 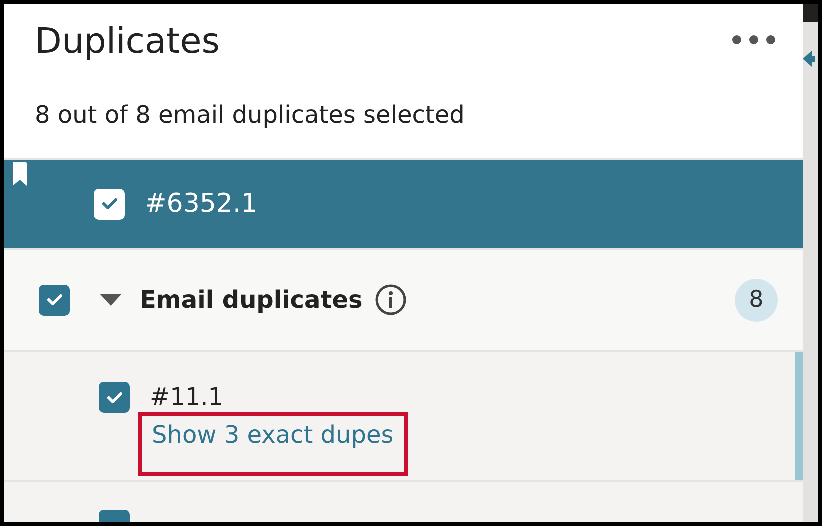 I want to click on show-dupes-link: Show 3 exact dupes, so click(x=273, y=444).